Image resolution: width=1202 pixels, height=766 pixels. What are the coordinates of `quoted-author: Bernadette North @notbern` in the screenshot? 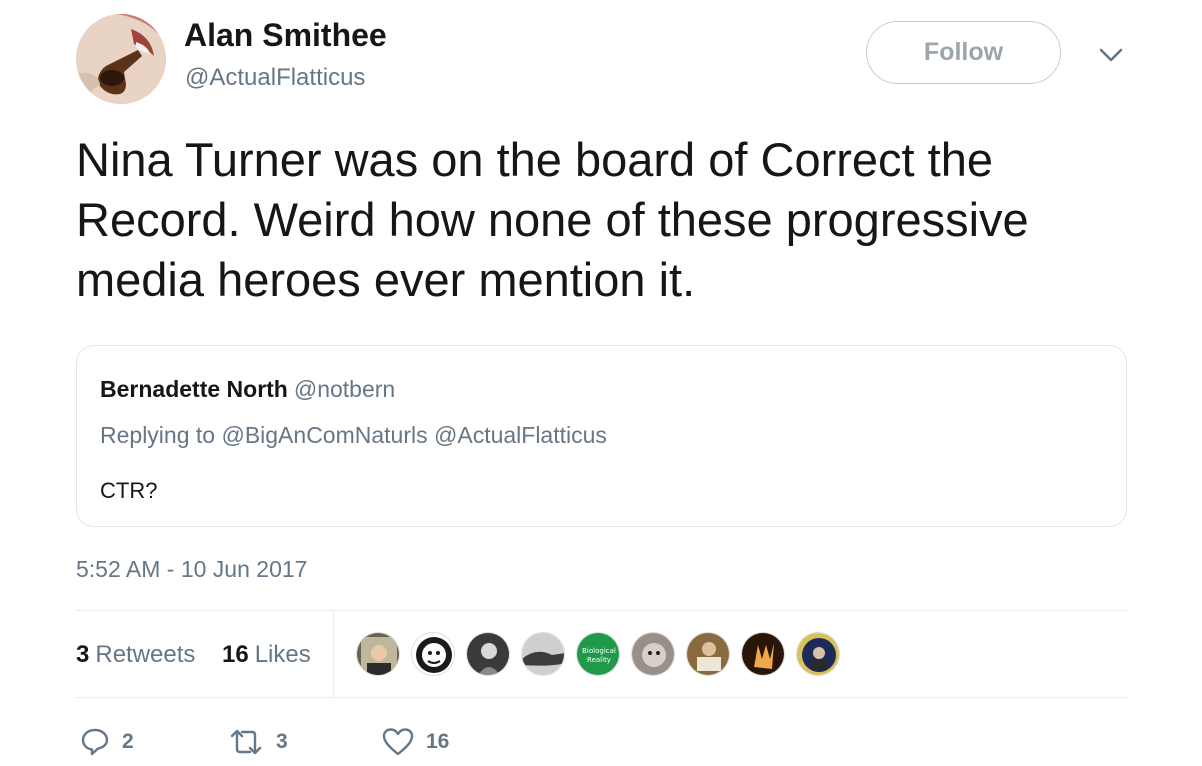 It's located at (247, 389).